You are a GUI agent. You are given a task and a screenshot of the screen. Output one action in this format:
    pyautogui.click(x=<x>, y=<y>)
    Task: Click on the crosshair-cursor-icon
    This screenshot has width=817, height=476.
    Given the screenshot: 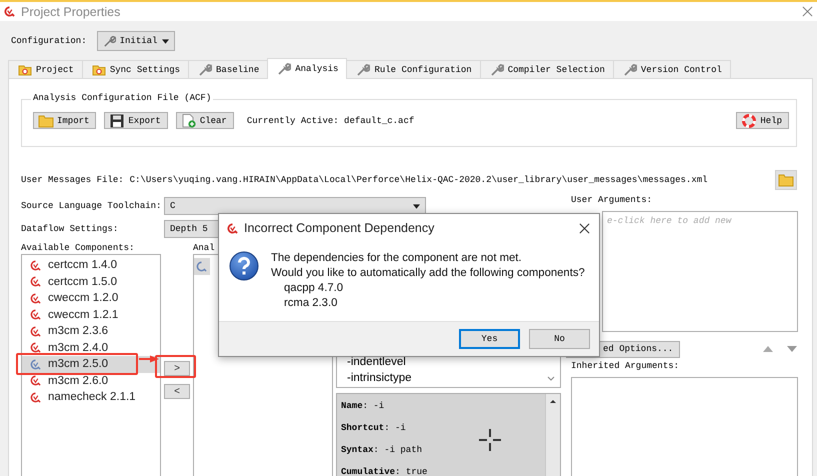 What is the action you would take?
    pyautogui.click(x=490, y=440)
    